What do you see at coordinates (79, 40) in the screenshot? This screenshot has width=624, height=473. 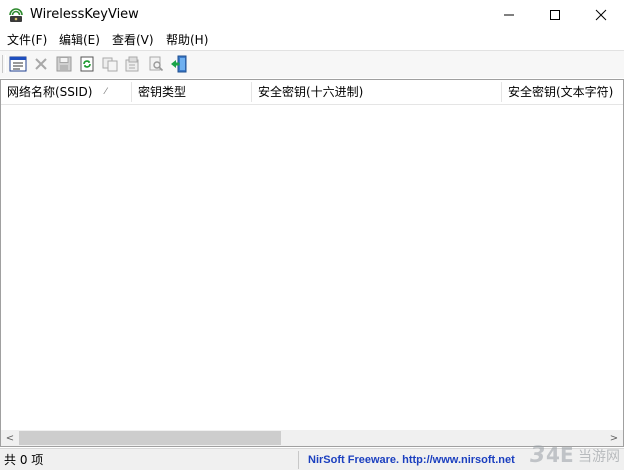 I see `menu-edit: 编辑(E)` at bounding box center [79, 40].